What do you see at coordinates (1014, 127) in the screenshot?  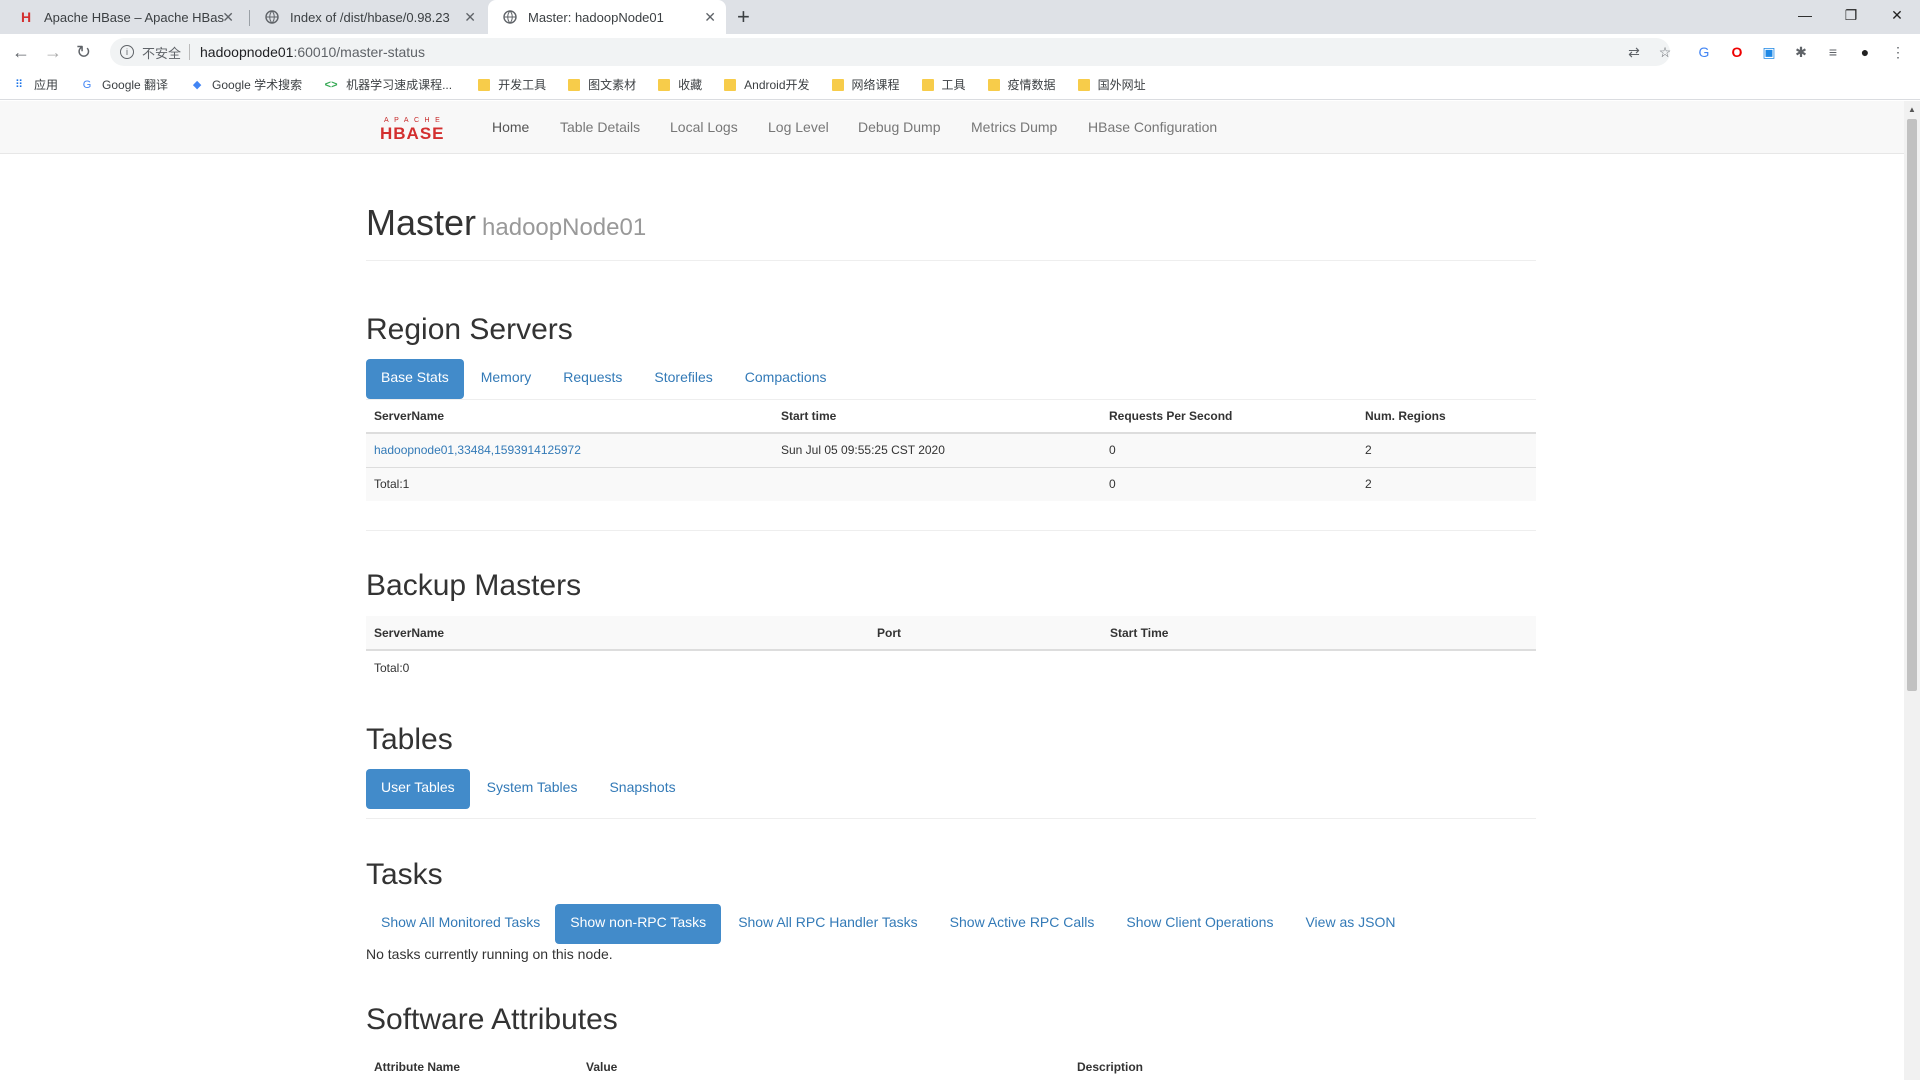 I see `nav-metrics-dump: Metrics Dump` at bounding box center [1014, 127].